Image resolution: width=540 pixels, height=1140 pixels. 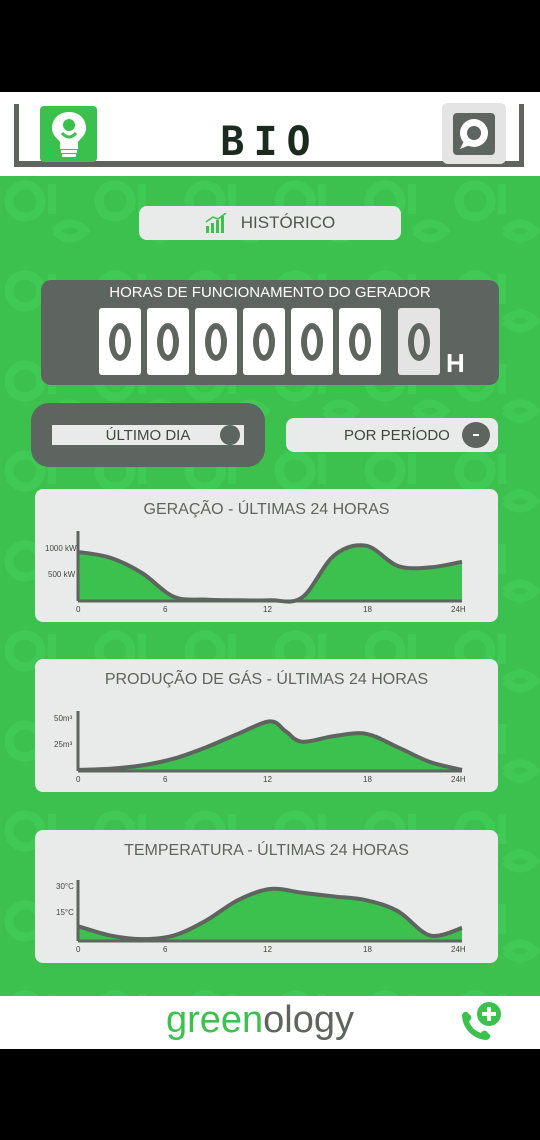 What do you see at coordinates (62, 574) in the screenshot?
I see `y-tick-label: 500 kW` at bounding box center [62, 574].